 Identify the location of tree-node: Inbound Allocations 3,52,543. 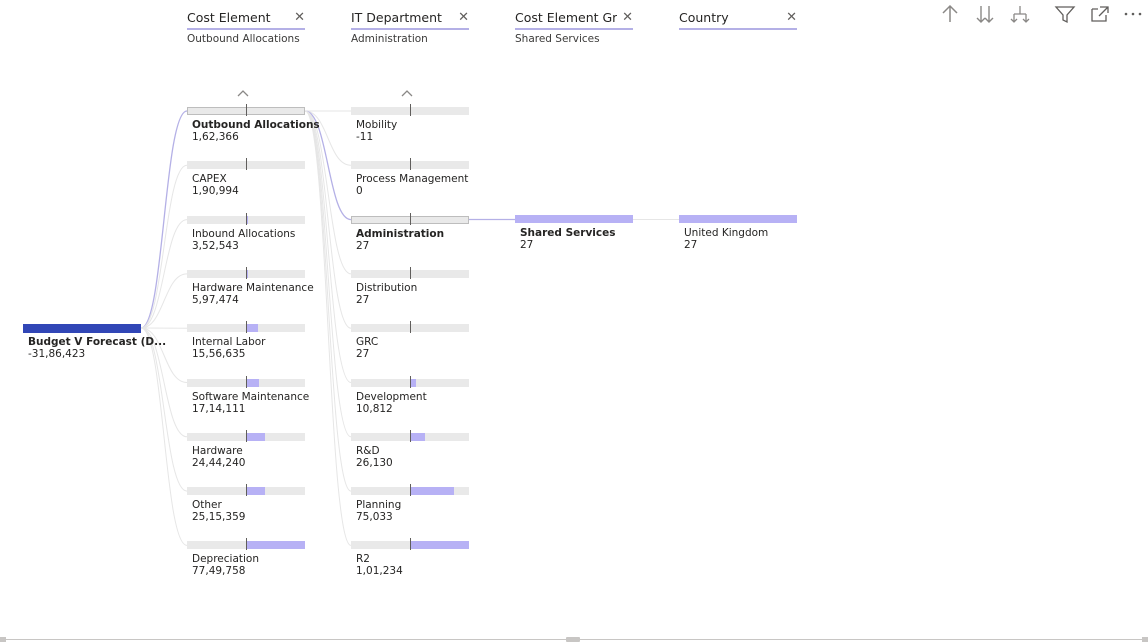
(246, 238).